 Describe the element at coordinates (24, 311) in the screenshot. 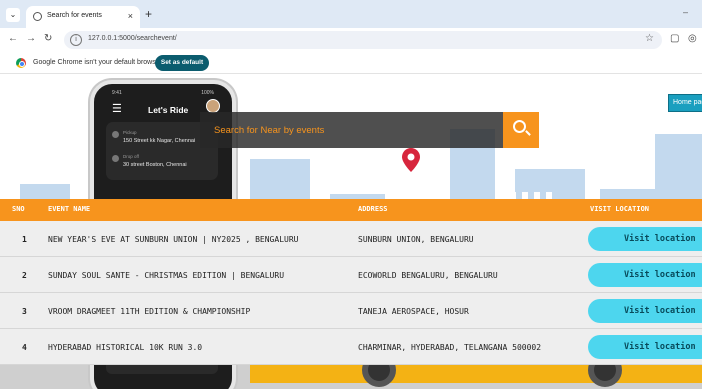

I see `row-sno: 3` at that location.